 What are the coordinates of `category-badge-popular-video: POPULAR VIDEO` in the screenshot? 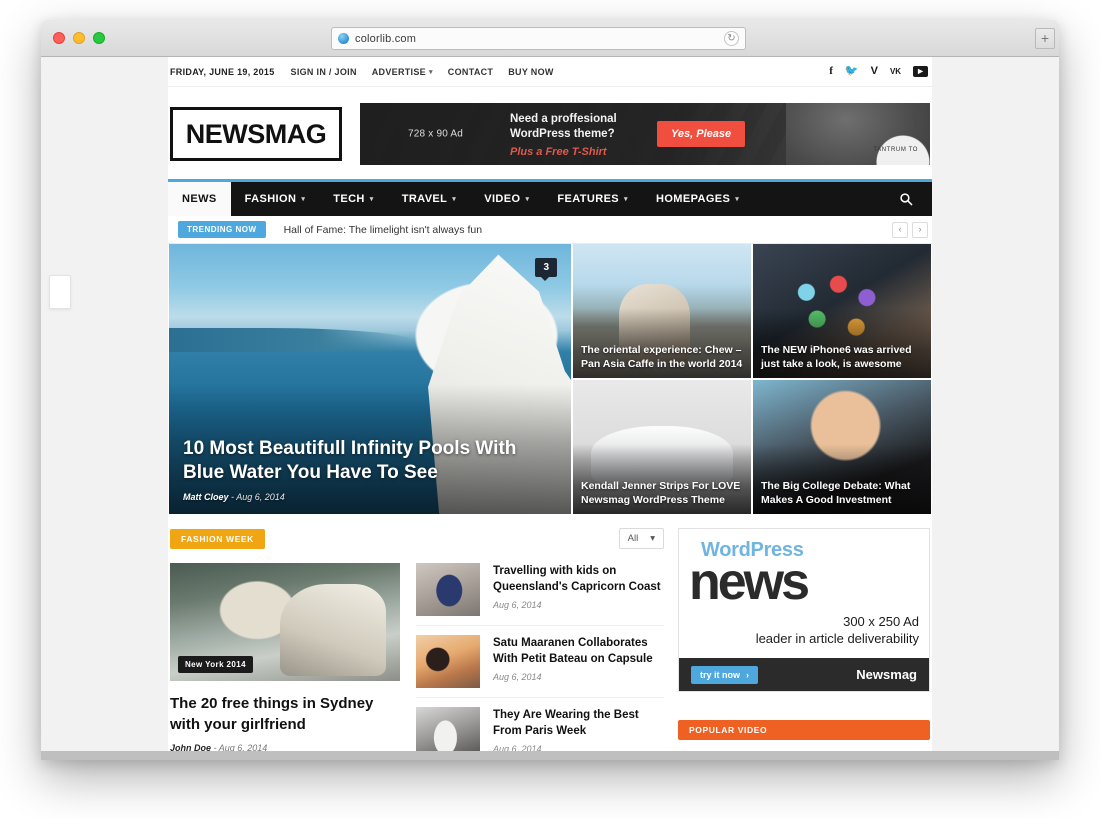 It's located at (804, 730).